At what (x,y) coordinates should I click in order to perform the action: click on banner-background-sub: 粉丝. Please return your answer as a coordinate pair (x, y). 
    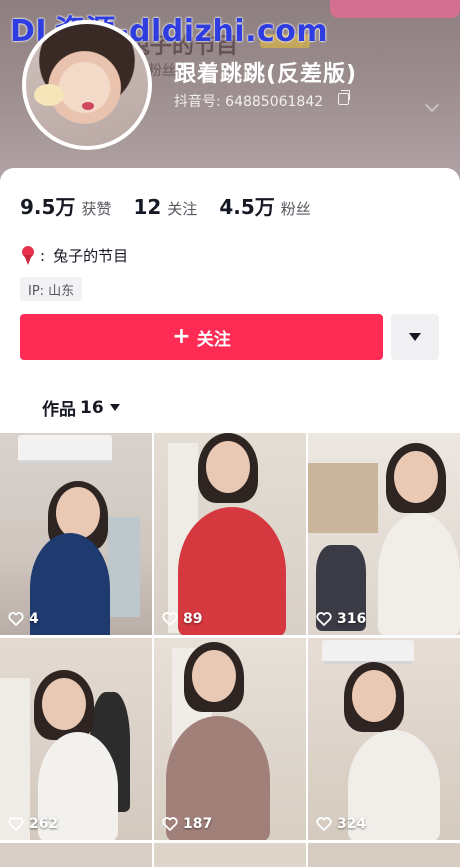
    Looking at the image, I should click on (162, 71).